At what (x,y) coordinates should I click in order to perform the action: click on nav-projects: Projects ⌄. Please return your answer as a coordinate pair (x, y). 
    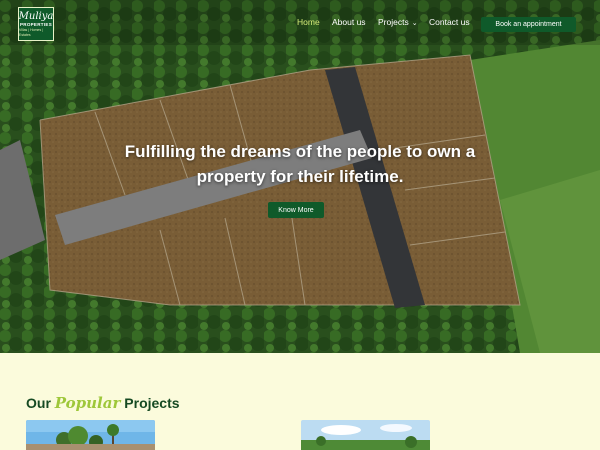
    Looking at the image, I should click on (398, 22).